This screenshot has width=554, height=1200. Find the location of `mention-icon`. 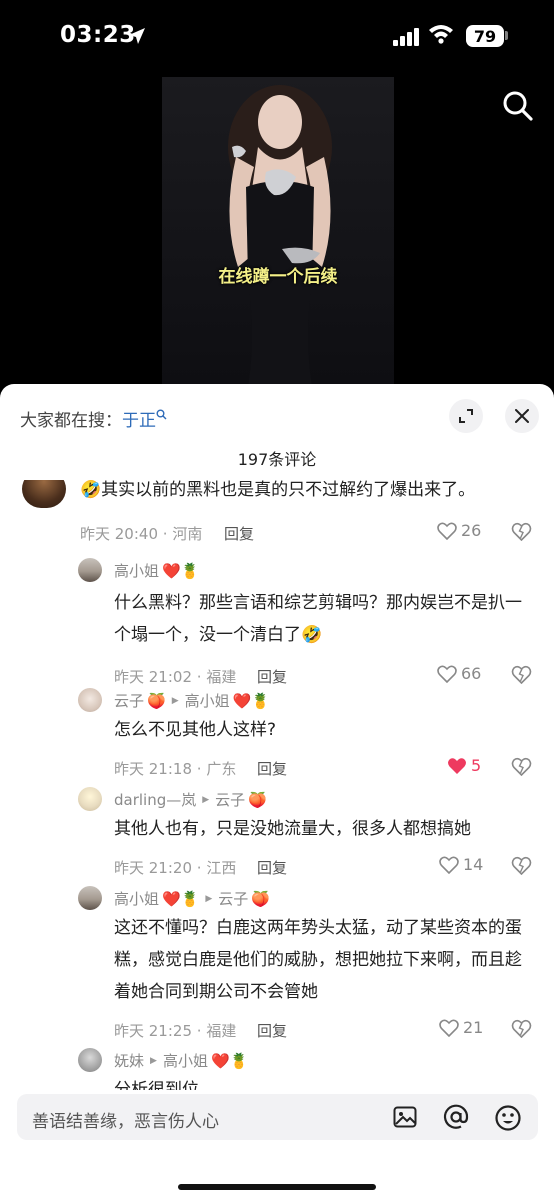

mention-icon is located at coordinates (456, 1117).